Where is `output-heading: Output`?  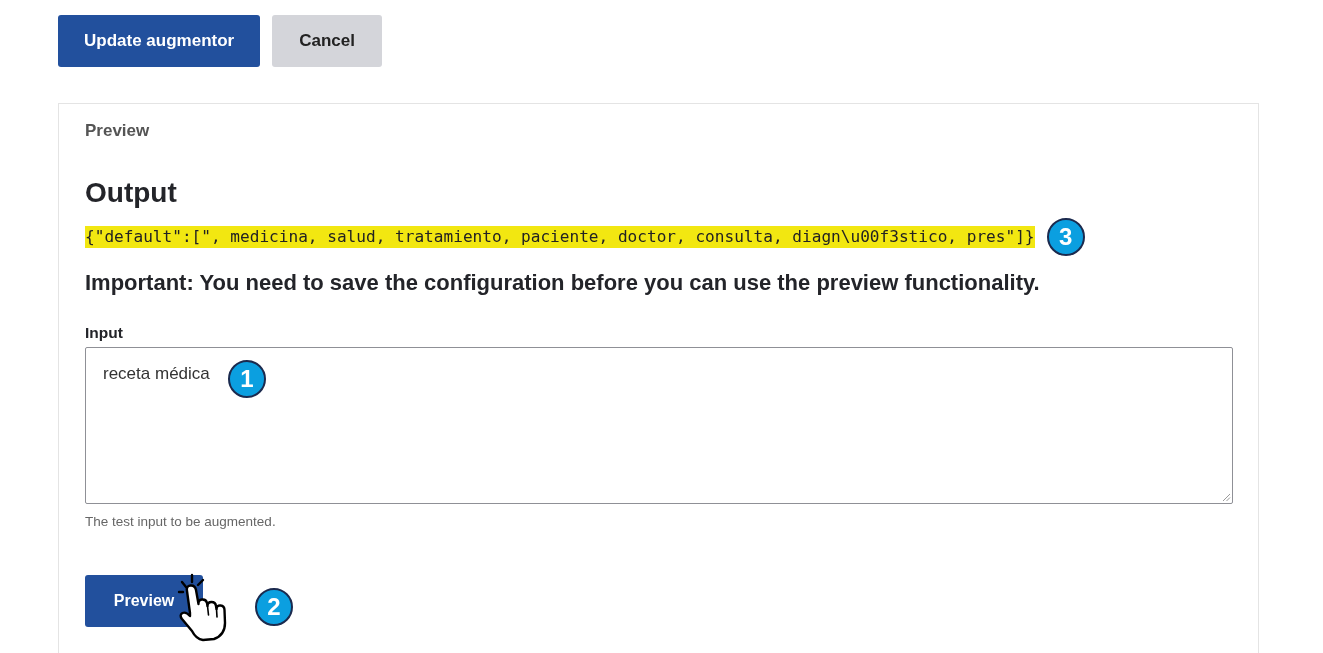
output-heading: Output is located at coordinates (131, 193).